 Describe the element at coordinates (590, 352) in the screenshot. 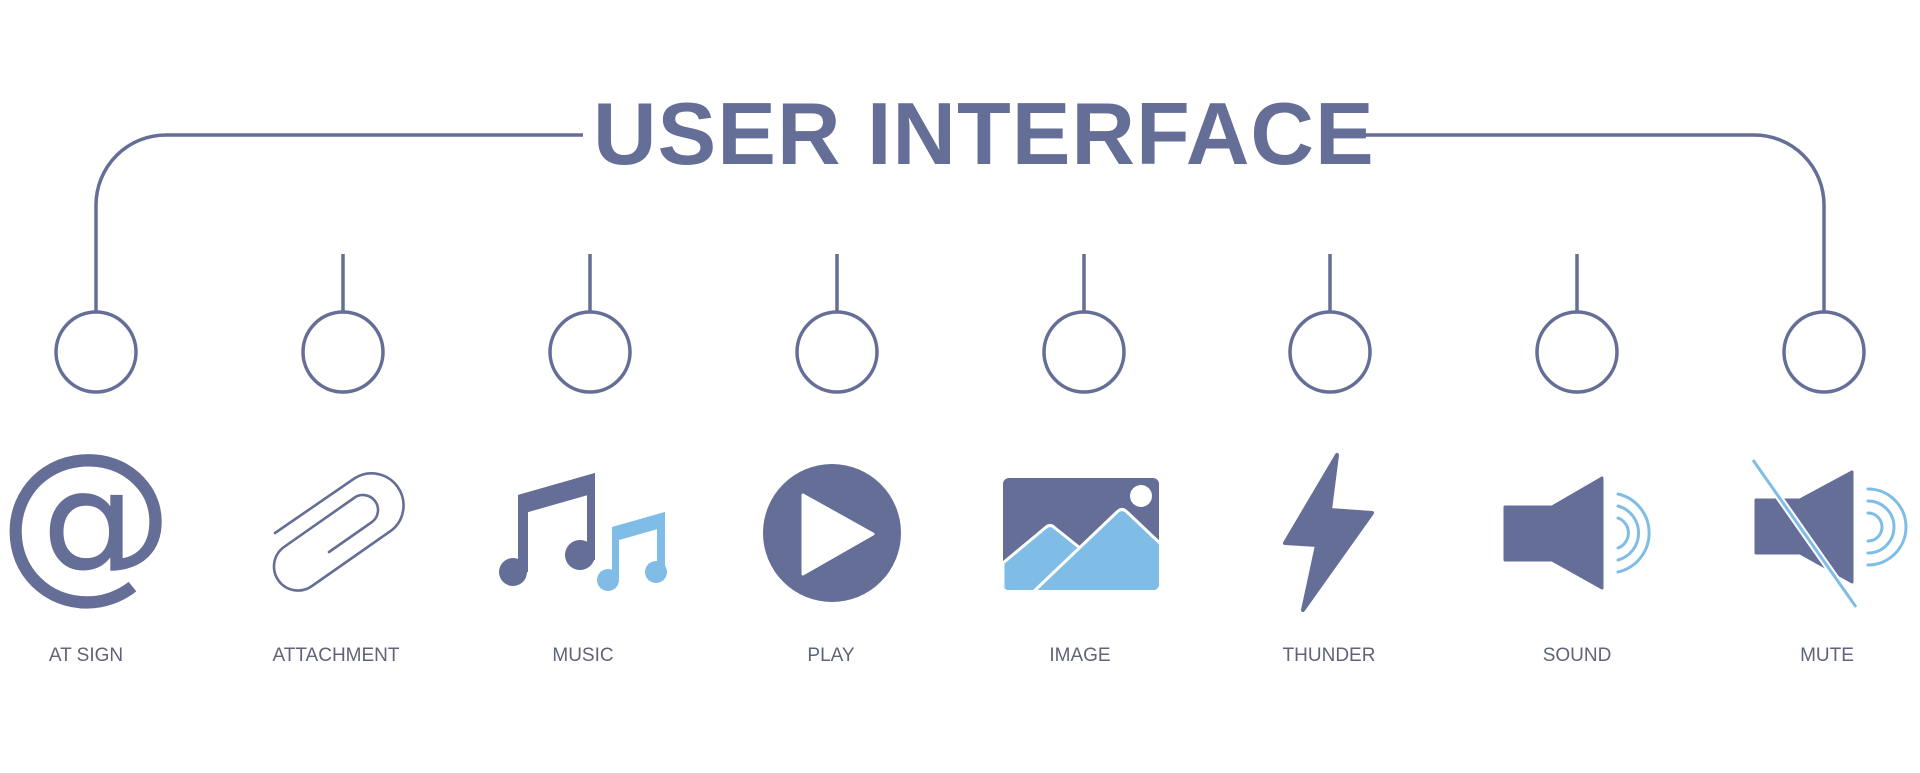

I see `node-circle-music` at that location.